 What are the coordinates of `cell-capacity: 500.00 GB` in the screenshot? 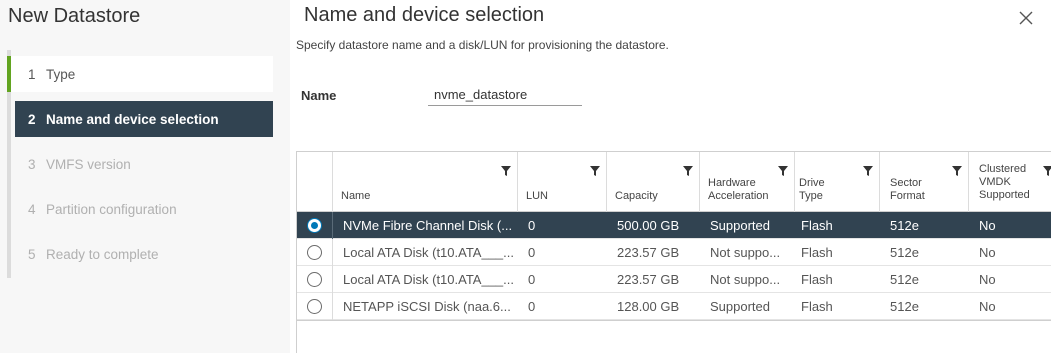 It's located at (648, 225).